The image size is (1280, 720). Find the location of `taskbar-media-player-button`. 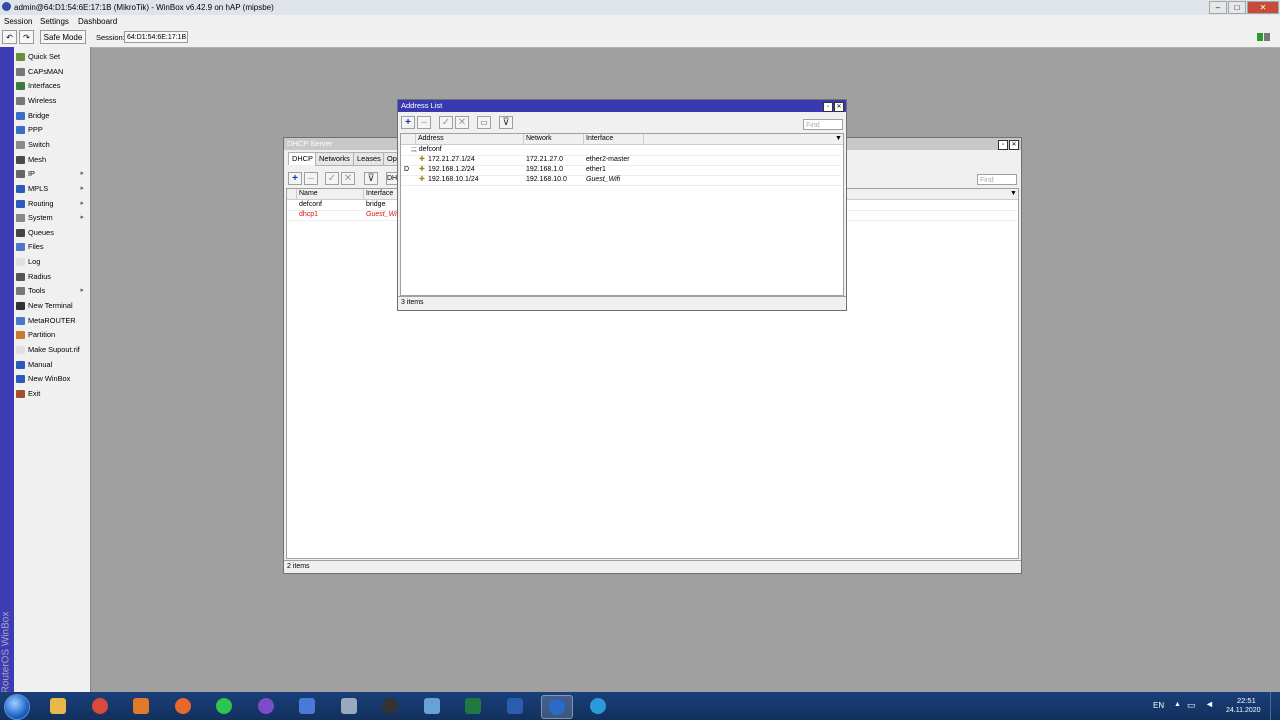

taskbar-media-player-button is located at coordinates (141, 706).